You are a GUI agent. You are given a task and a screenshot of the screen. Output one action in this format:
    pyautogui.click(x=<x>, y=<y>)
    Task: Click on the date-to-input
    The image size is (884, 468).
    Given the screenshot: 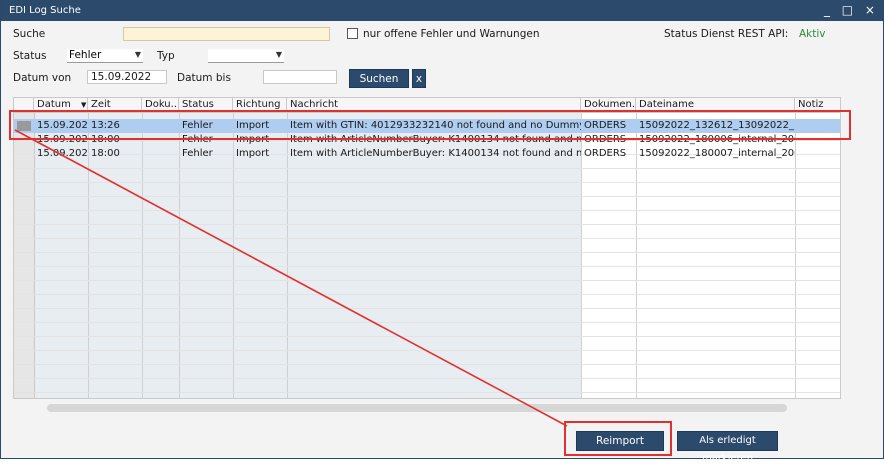 What is the action you would take?
    pyautogui.click(x=300, y=77)
    